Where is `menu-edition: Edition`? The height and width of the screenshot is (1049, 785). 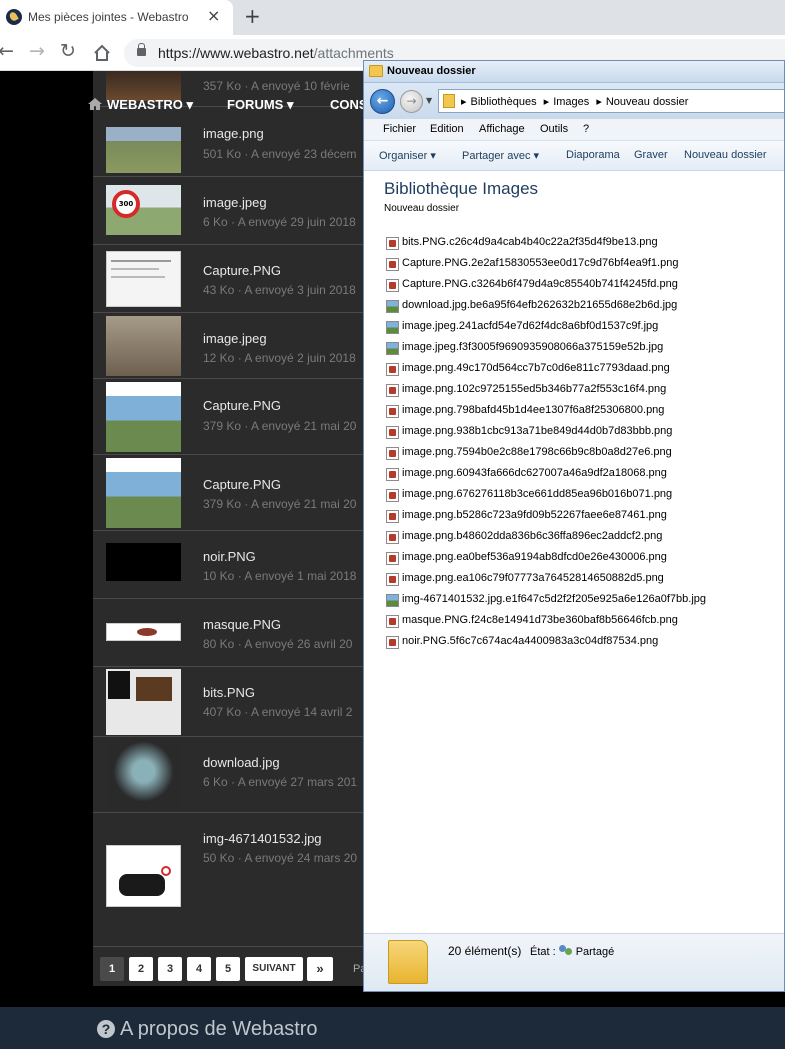 menu-edition: Edition is located at coordinates (447, 129).